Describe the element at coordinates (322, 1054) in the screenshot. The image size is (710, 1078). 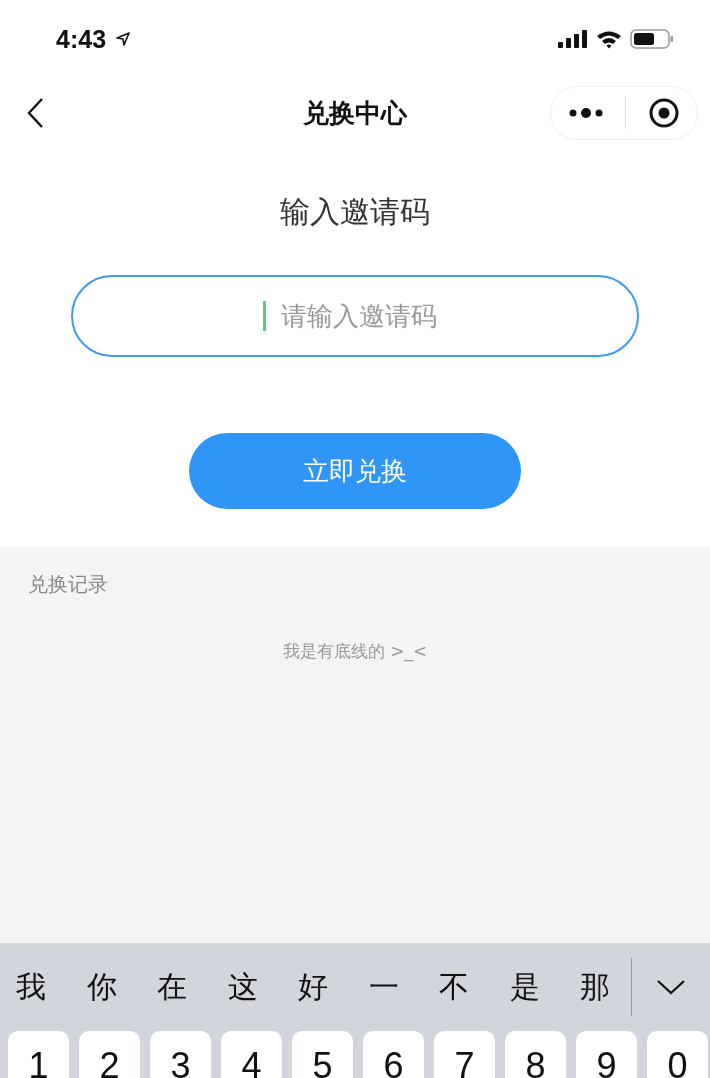
I see `keyboard-key: 5` at that location.